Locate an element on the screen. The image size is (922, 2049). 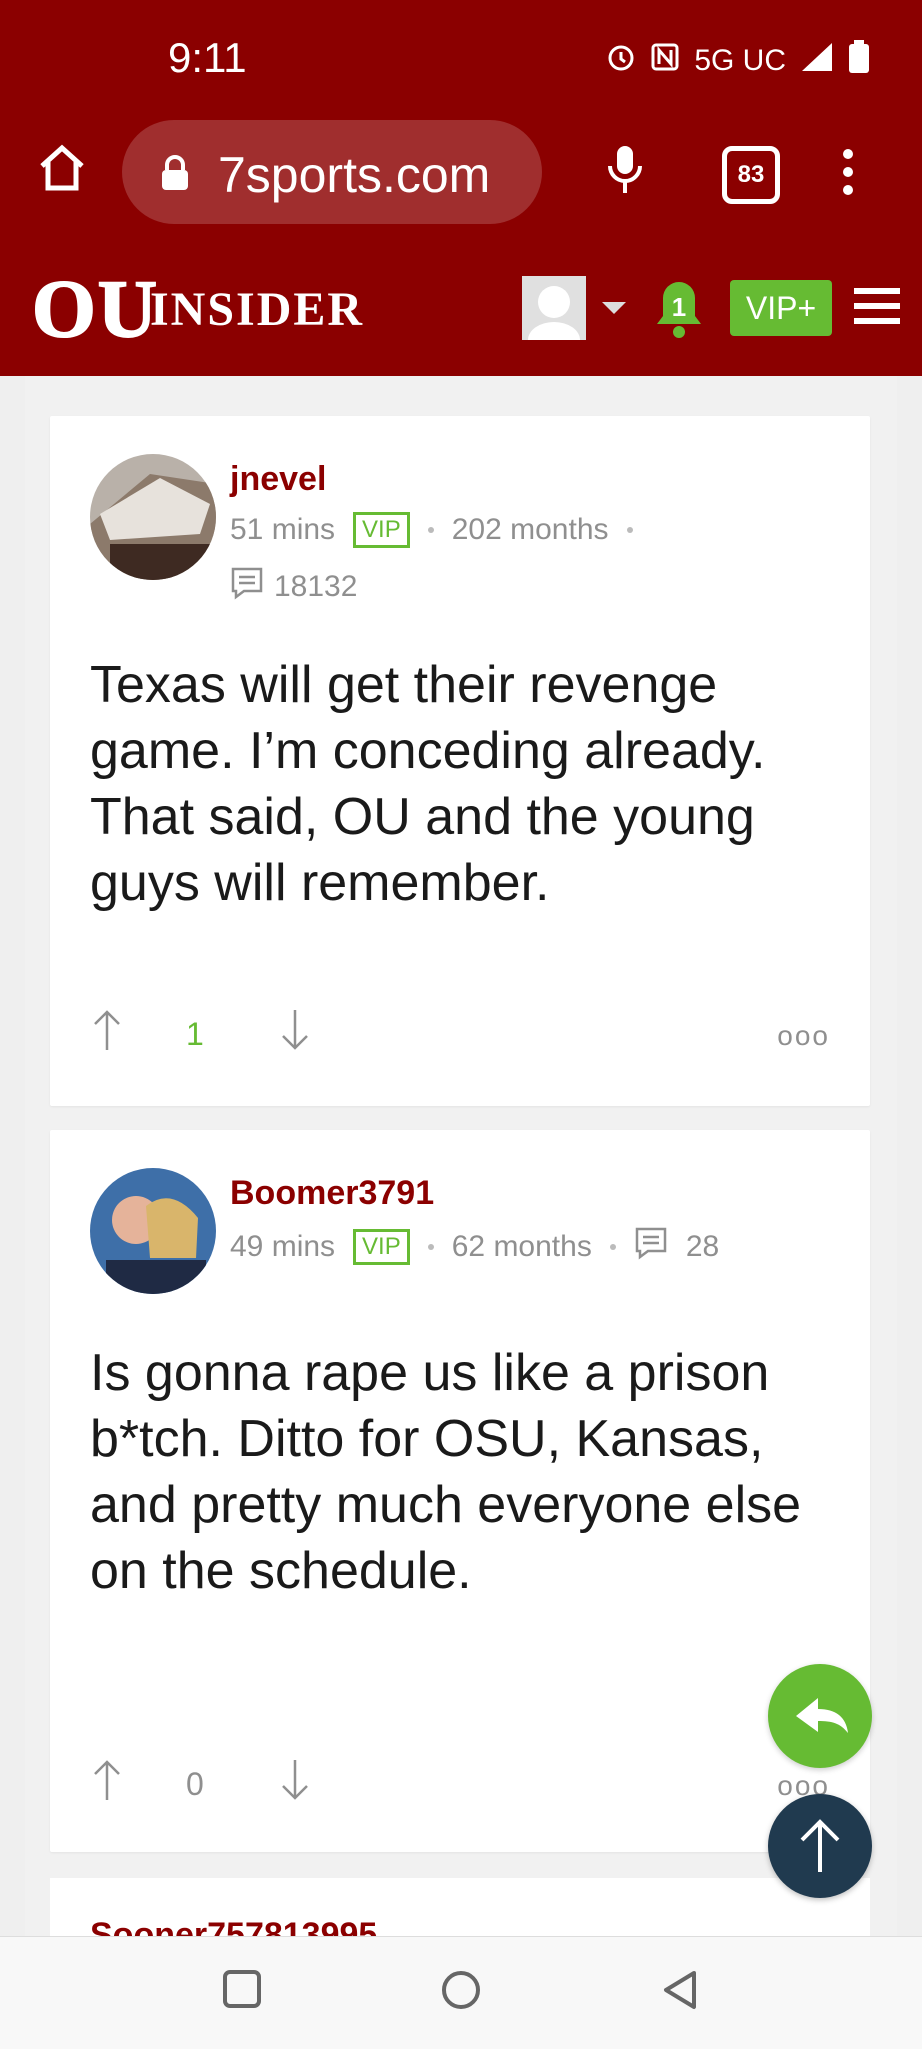
post-time: 49 mins is located at coordinates (283, 1246).